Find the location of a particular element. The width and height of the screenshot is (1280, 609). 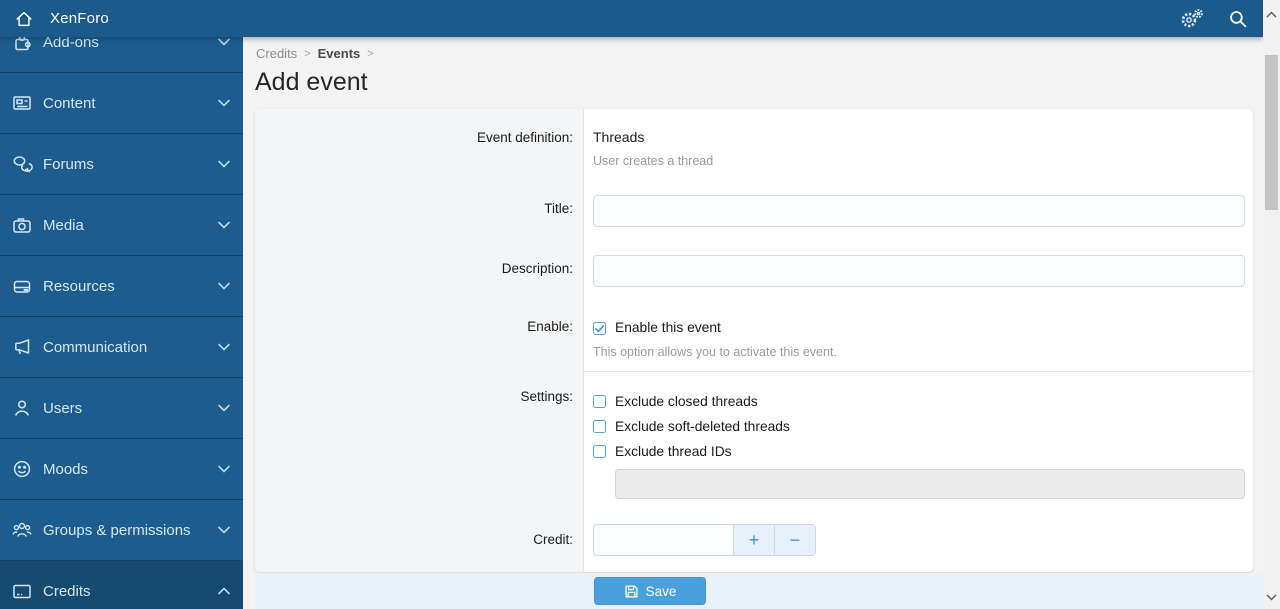

sidebar-item-users: Users is located at coordinates (121, 408).